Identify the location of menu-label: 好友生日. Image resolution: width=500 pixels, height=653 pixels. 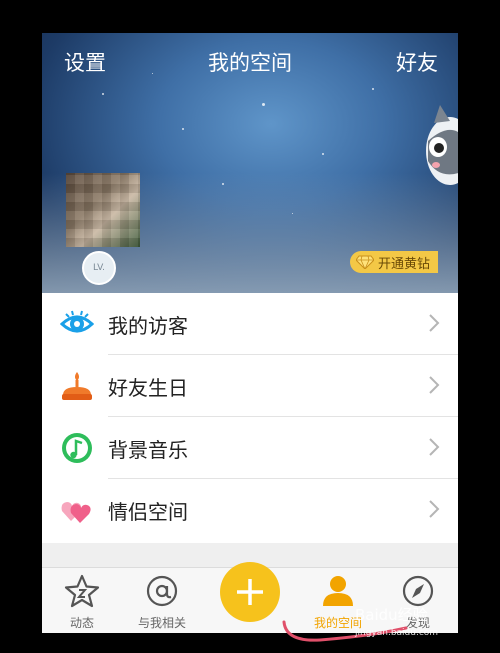
(148, 387).